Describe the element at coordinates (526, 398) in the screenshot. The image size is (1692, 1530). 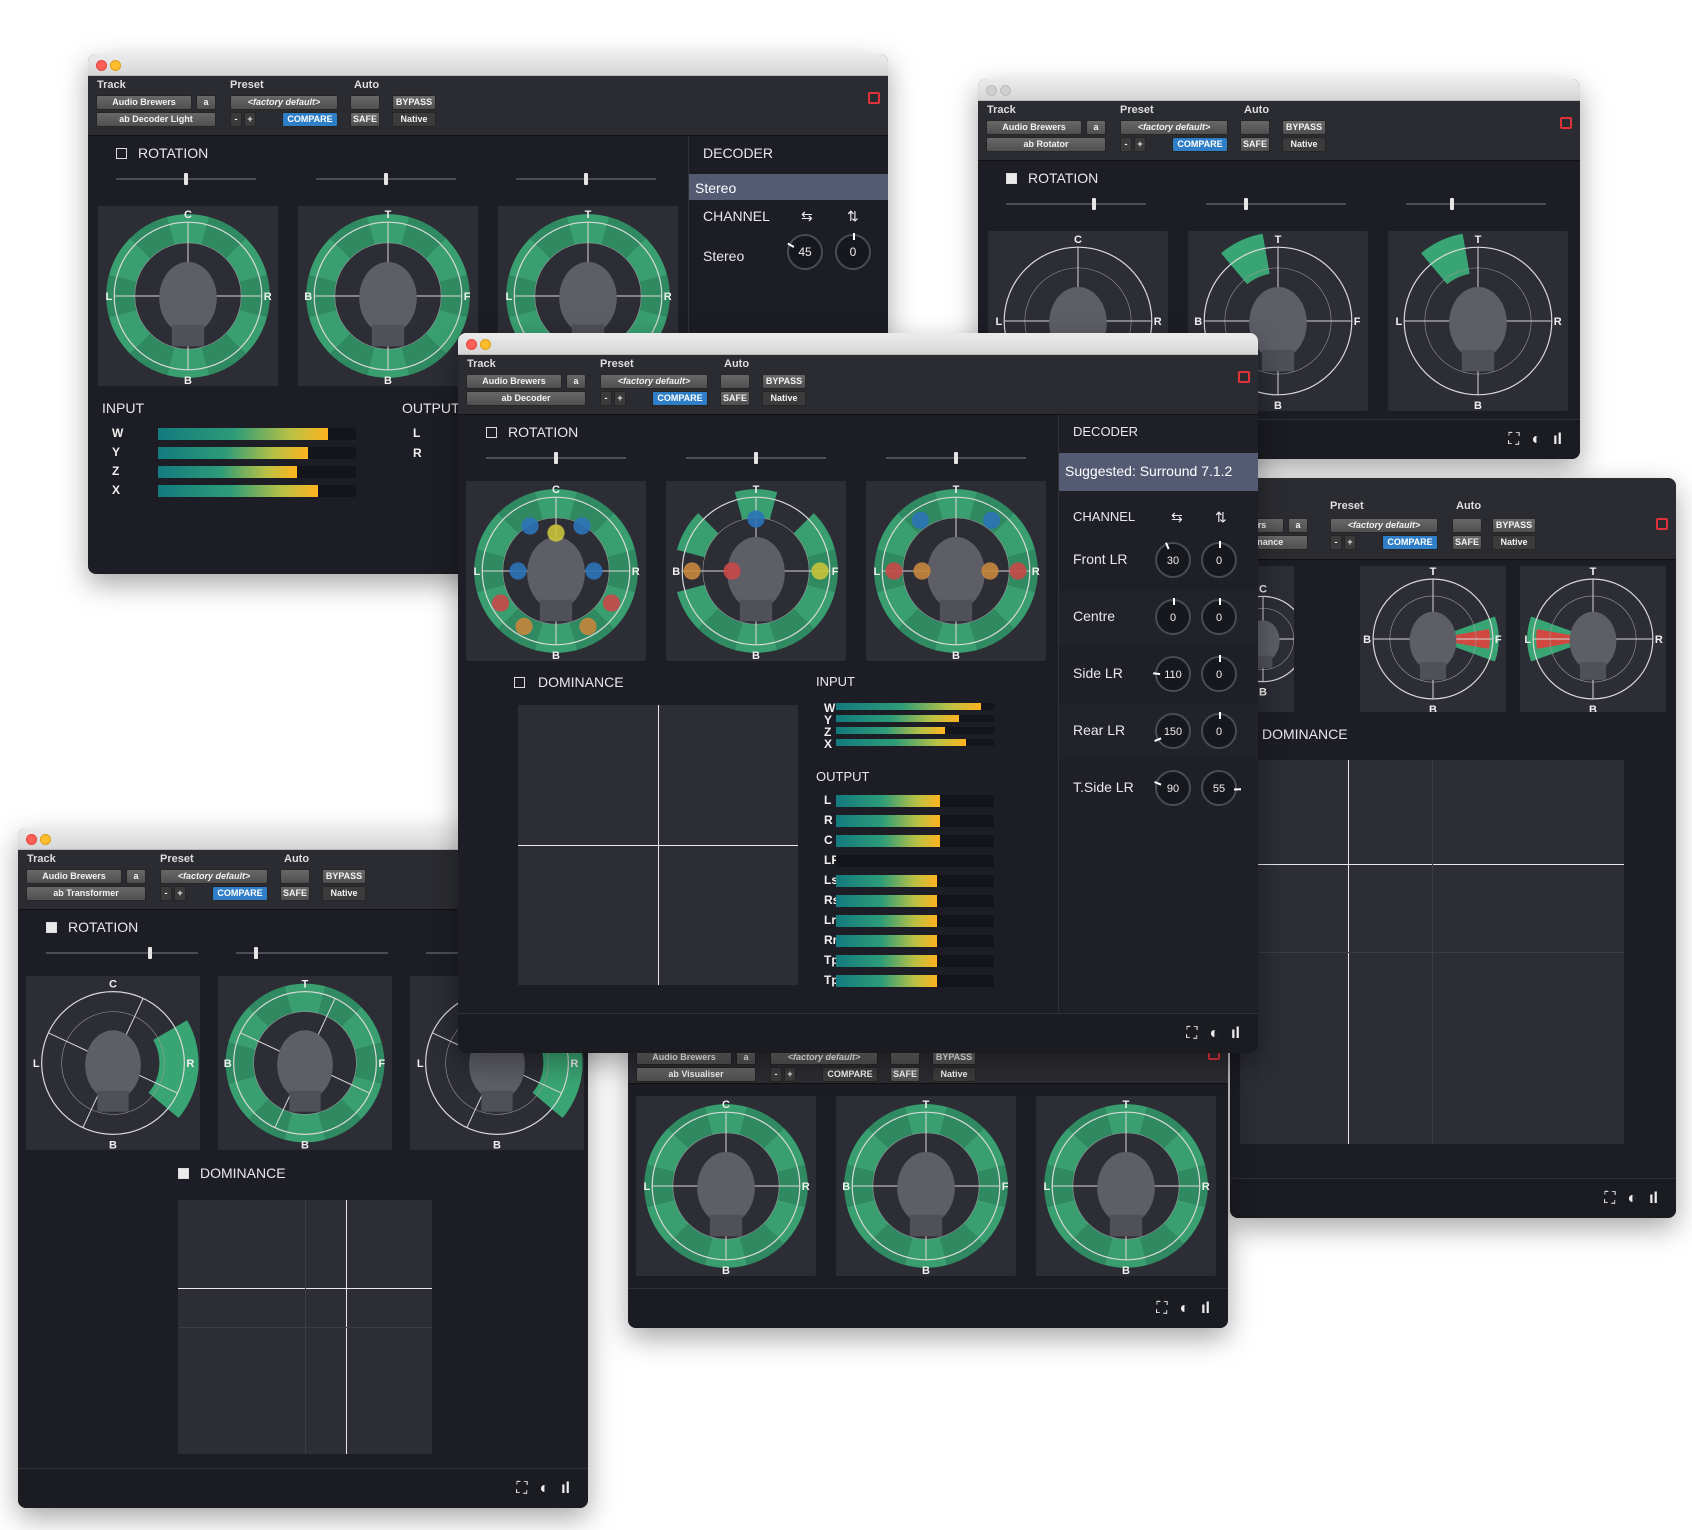
I see `plugin-select: ab Decoder` at that location.